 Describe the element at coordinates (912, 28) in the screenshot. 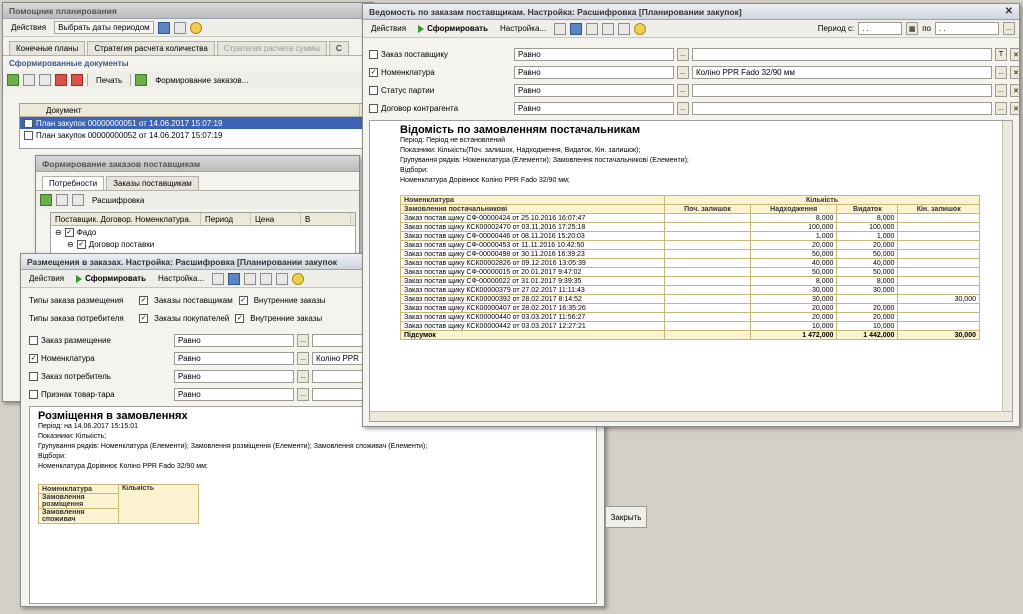

I see `calendar-icon: ▦` at that location.